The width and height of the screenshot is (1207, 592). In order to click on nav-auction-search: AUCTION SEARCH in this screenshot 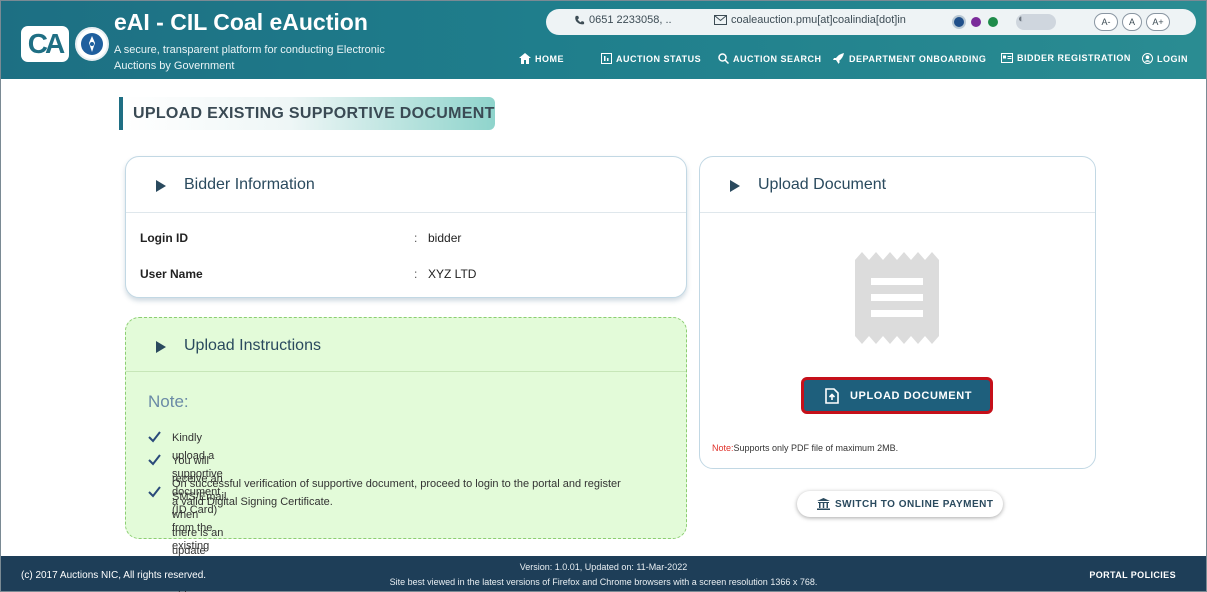, I will do `click(770, 60)`.